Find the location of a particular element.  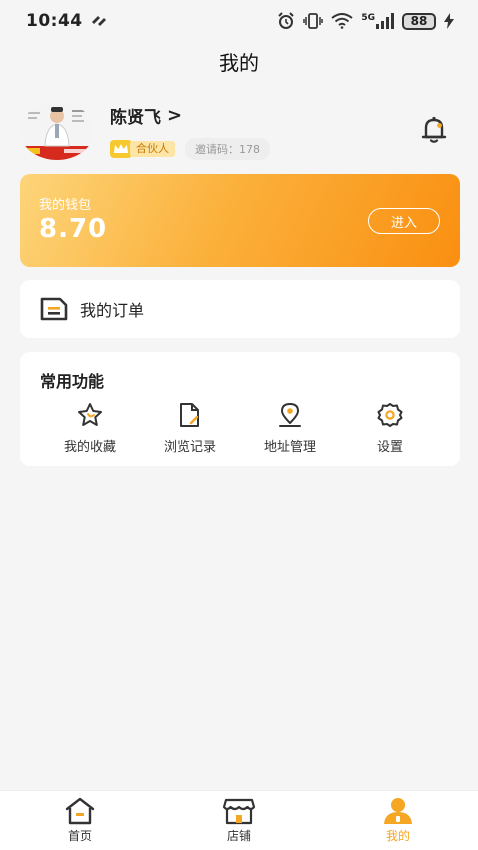

data-link-icon is located at coordinates (98, 21).